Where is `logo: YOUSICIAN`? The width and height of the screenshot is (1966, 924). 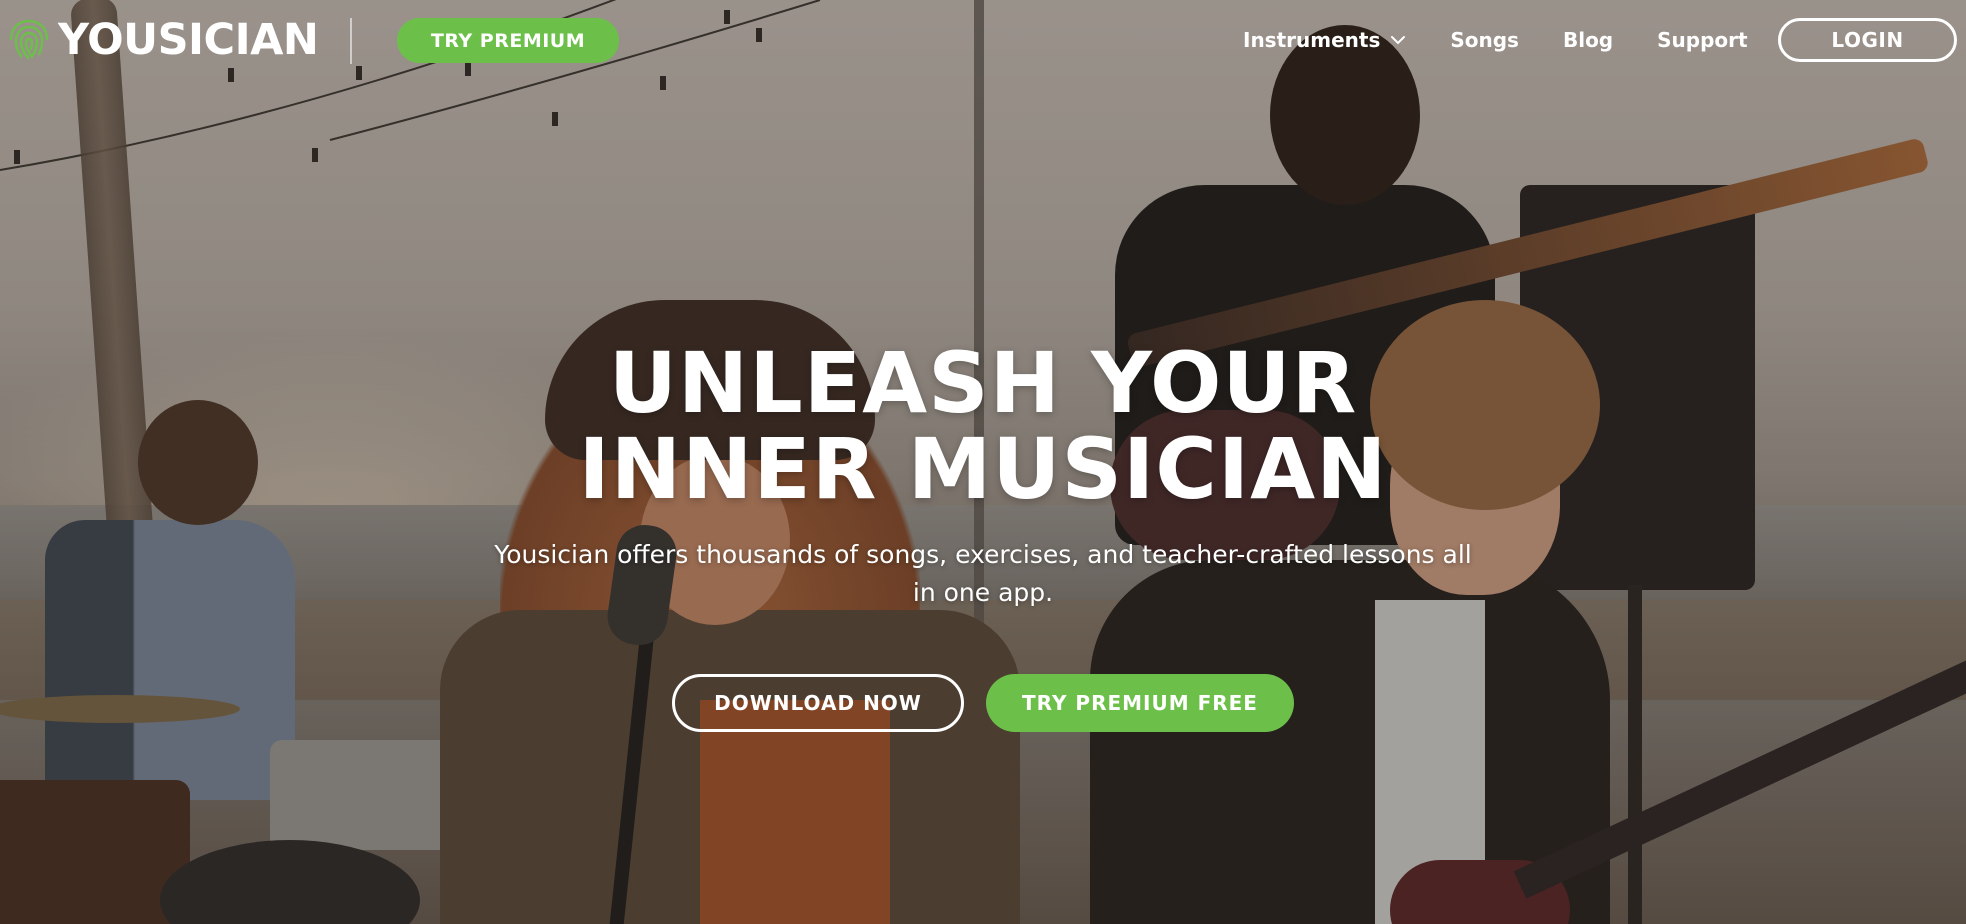
logo: YOUSICIAN is located at coordinates (161, 40).